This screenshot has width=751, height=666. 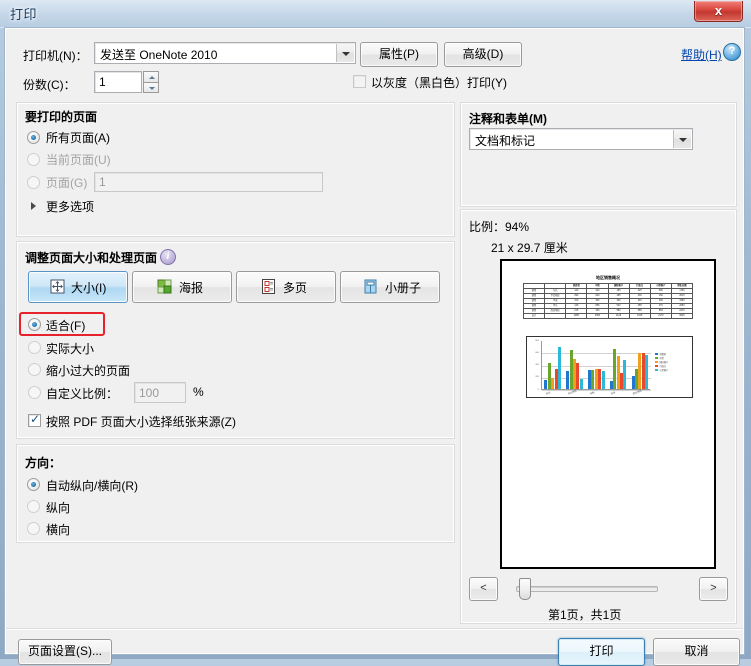 I want to click on radio-landscape, so click(x=33, y=528).